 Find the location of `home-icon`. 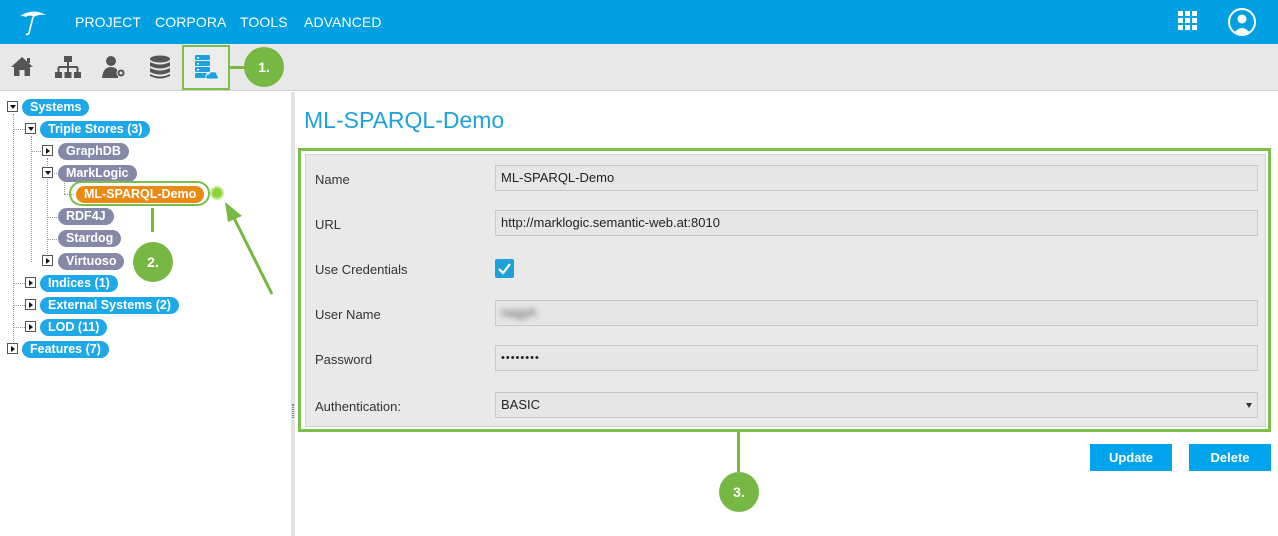

home-icon is located at coordinates (22, 67).